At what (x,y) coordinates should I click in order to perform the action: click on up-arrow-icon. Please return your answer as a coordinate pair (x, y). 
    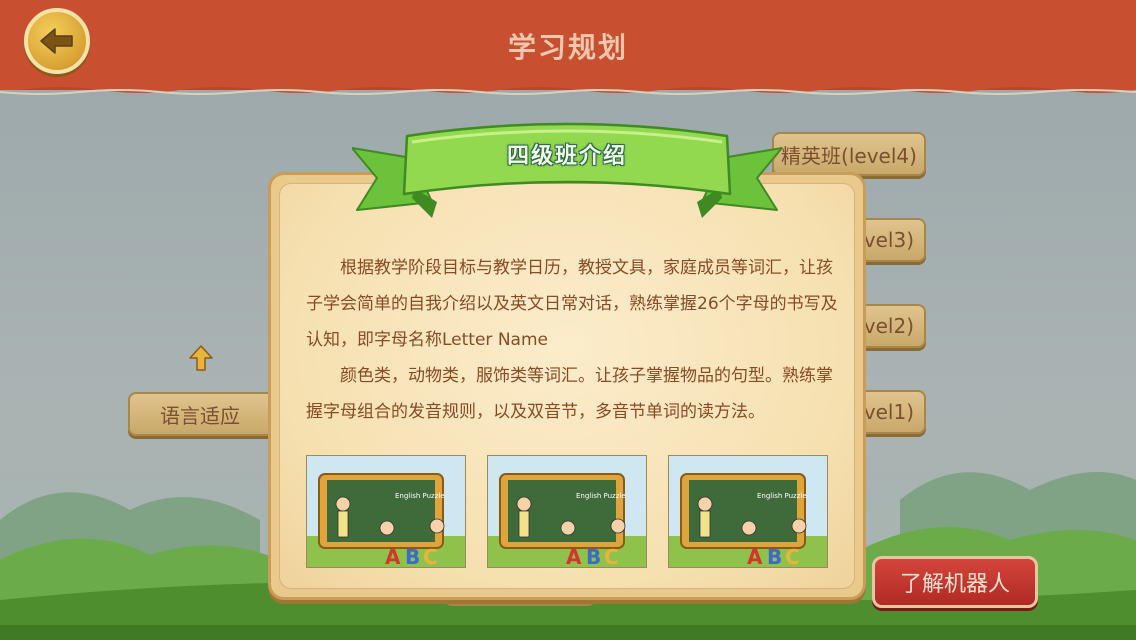
    Looking at the image, I should click on (201, 358).